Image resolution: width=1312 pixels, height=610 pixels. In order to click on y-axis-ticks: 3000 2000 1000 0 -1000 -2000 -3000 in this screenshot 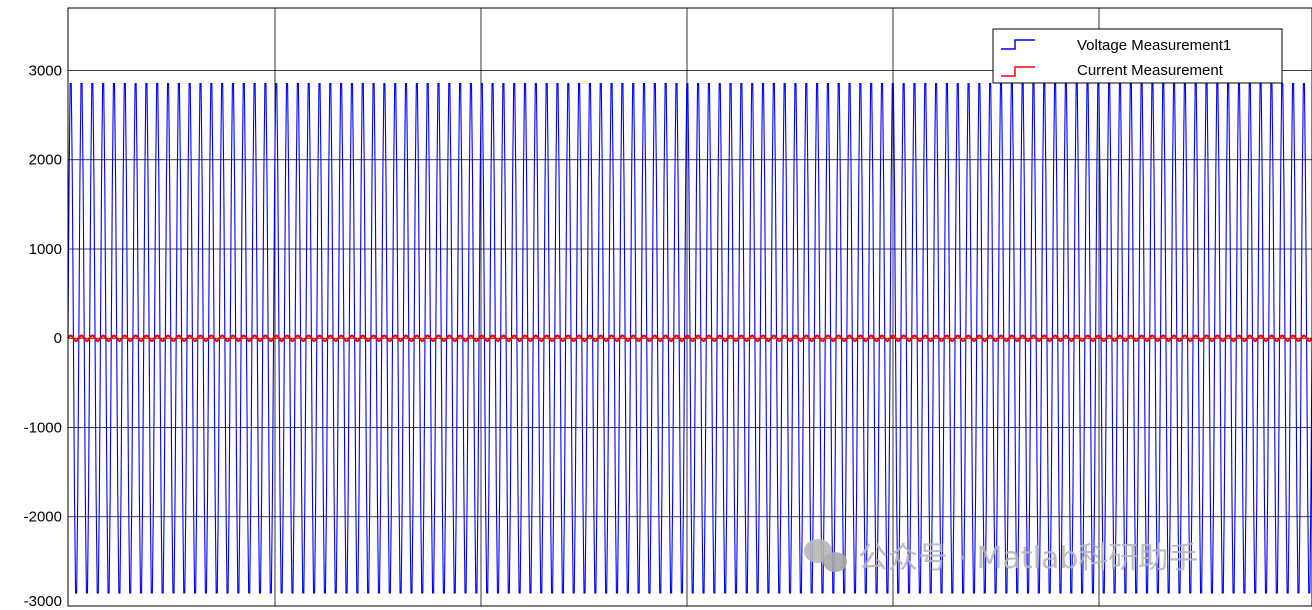, I will do `click(43, 336)`.